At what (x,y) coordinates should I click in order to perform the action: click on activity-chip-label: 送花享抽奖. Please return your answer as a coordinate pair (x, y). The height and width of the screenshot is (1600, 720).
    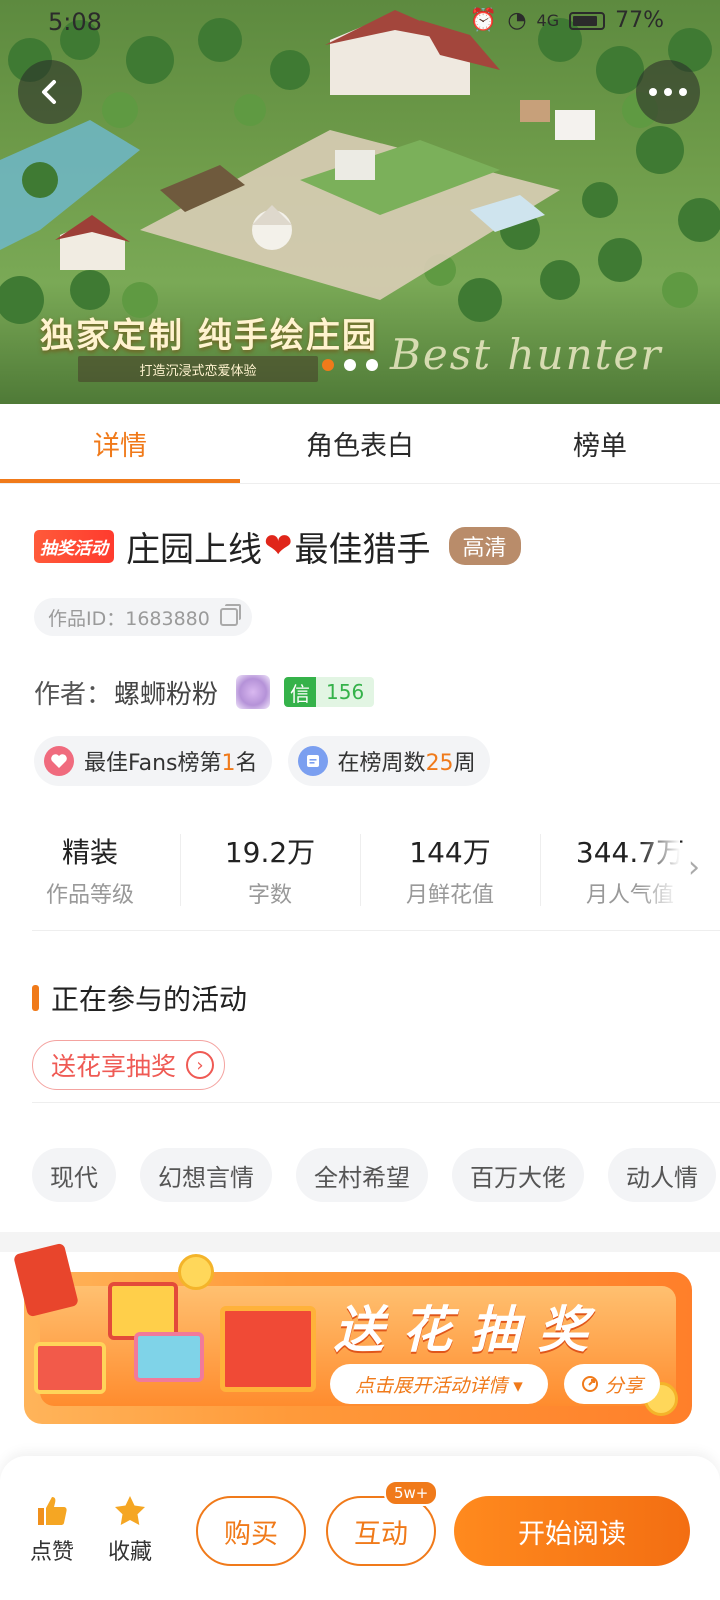
    Looking at the image, I should click on (114, 1066).